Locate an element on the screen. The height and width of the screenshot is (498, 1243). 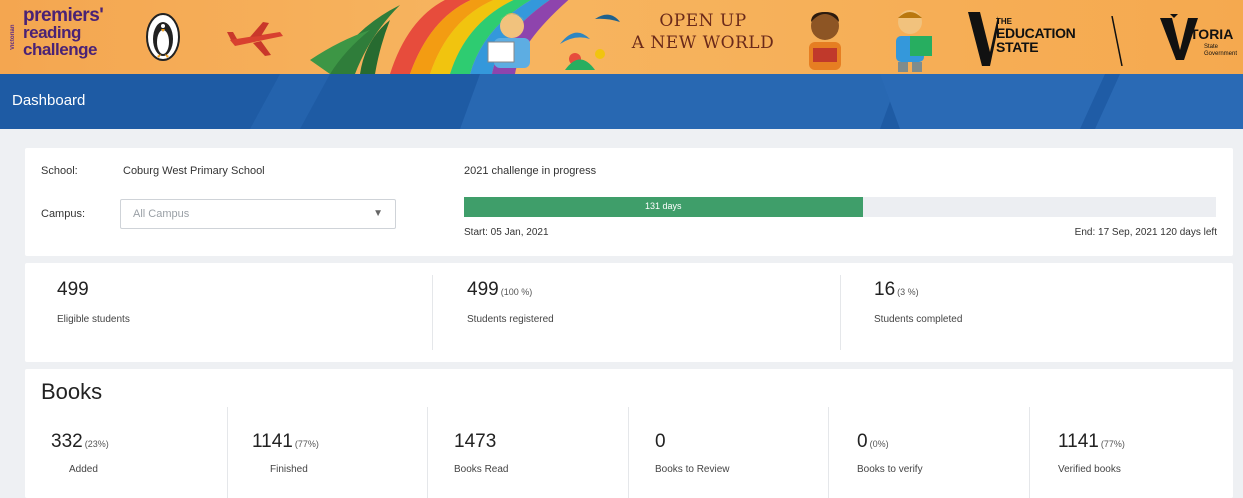
tagline-line-2: A NEW WORLD is located at coordinates (703, 43).